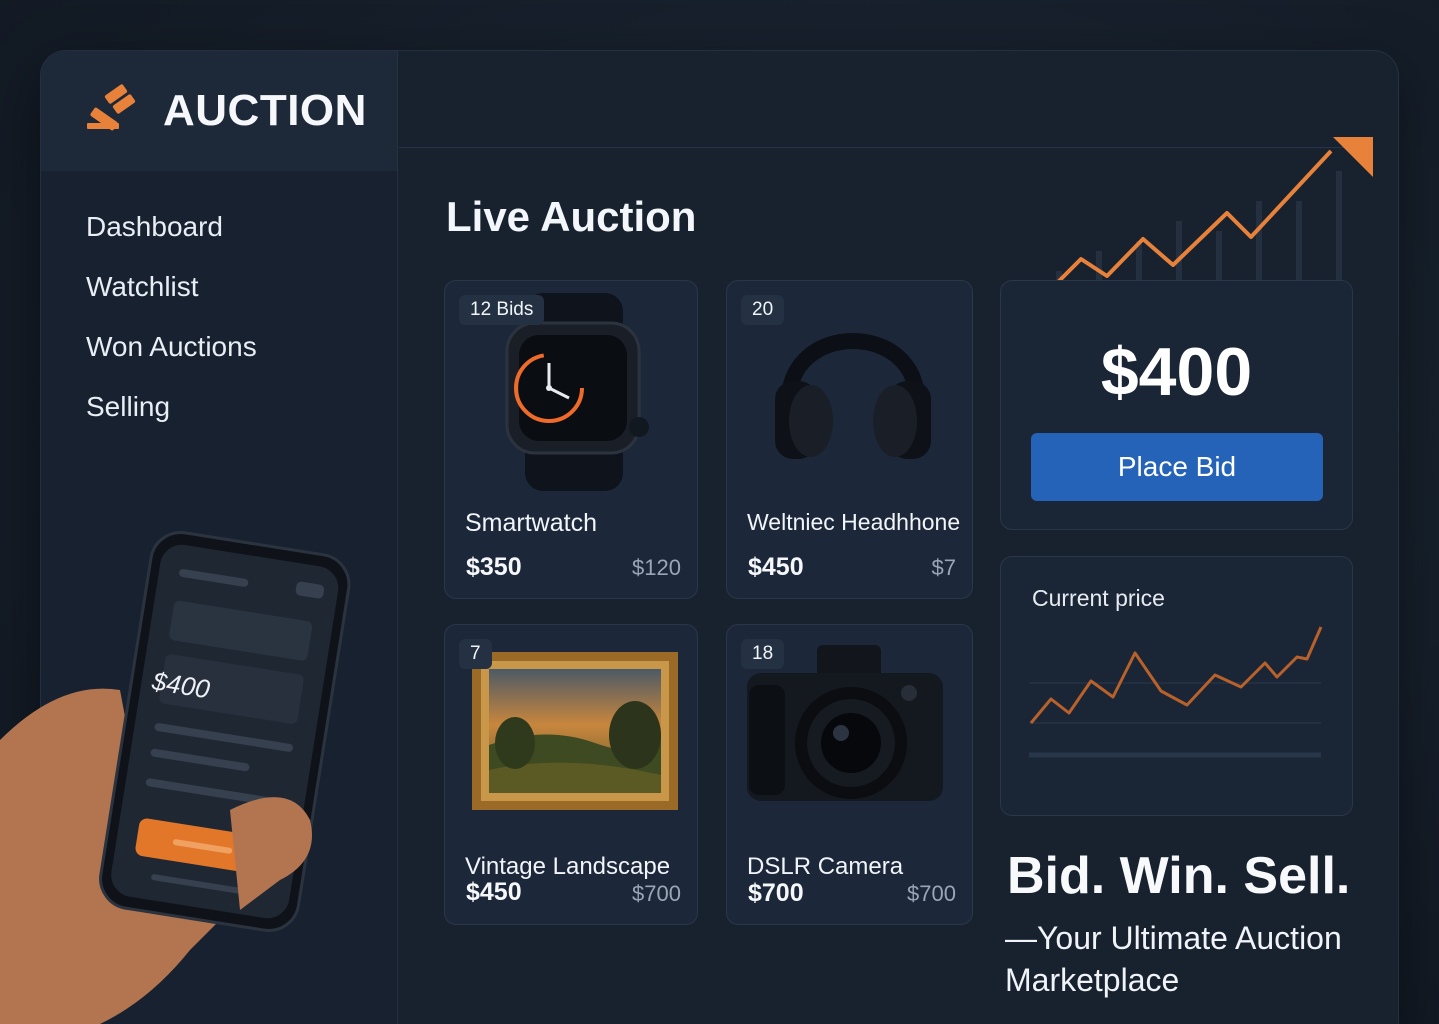 Image resolution: width=1439 pixels, height=1024 pixels. I want to click on item-name: Vintage Landscape, so click(568, 866).